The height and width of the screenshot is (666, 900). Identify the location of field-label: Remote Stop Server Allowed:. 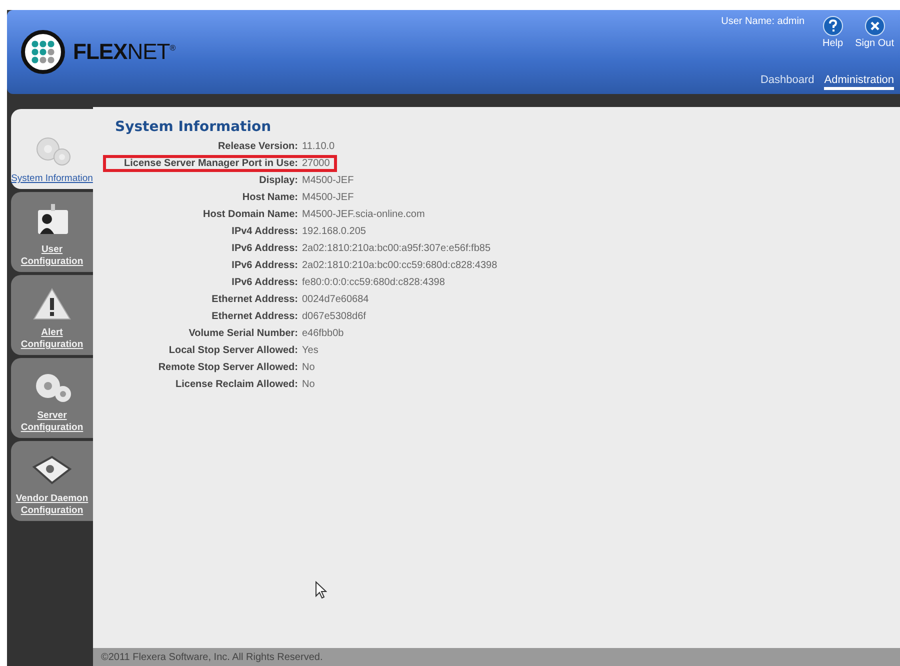
(227, 368).